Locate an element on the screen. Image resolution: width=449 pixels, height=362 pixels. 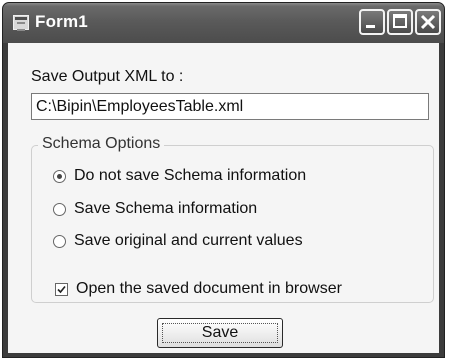
minimize-button is located at coordinates (372, 22).